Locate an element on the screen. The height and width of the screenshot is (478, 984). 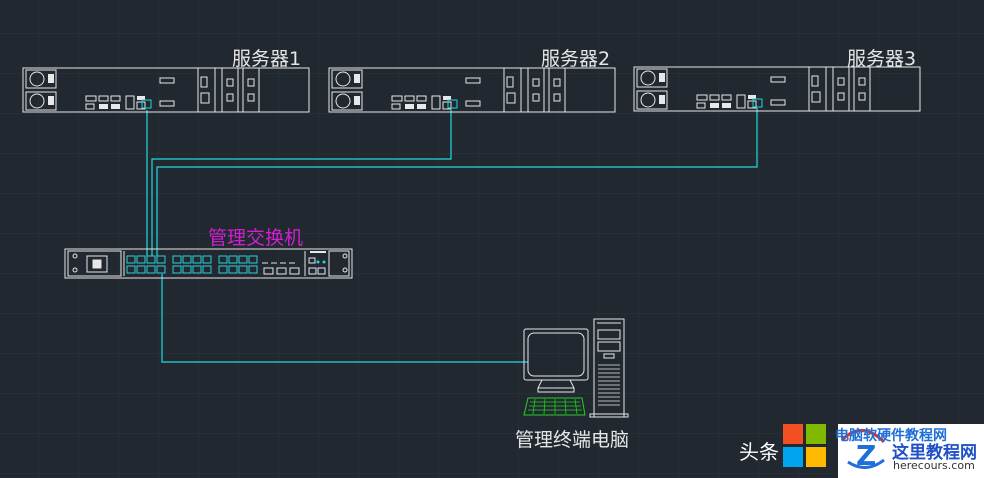
switch-label: 管理交换机 is located at coordinates (256, 238).